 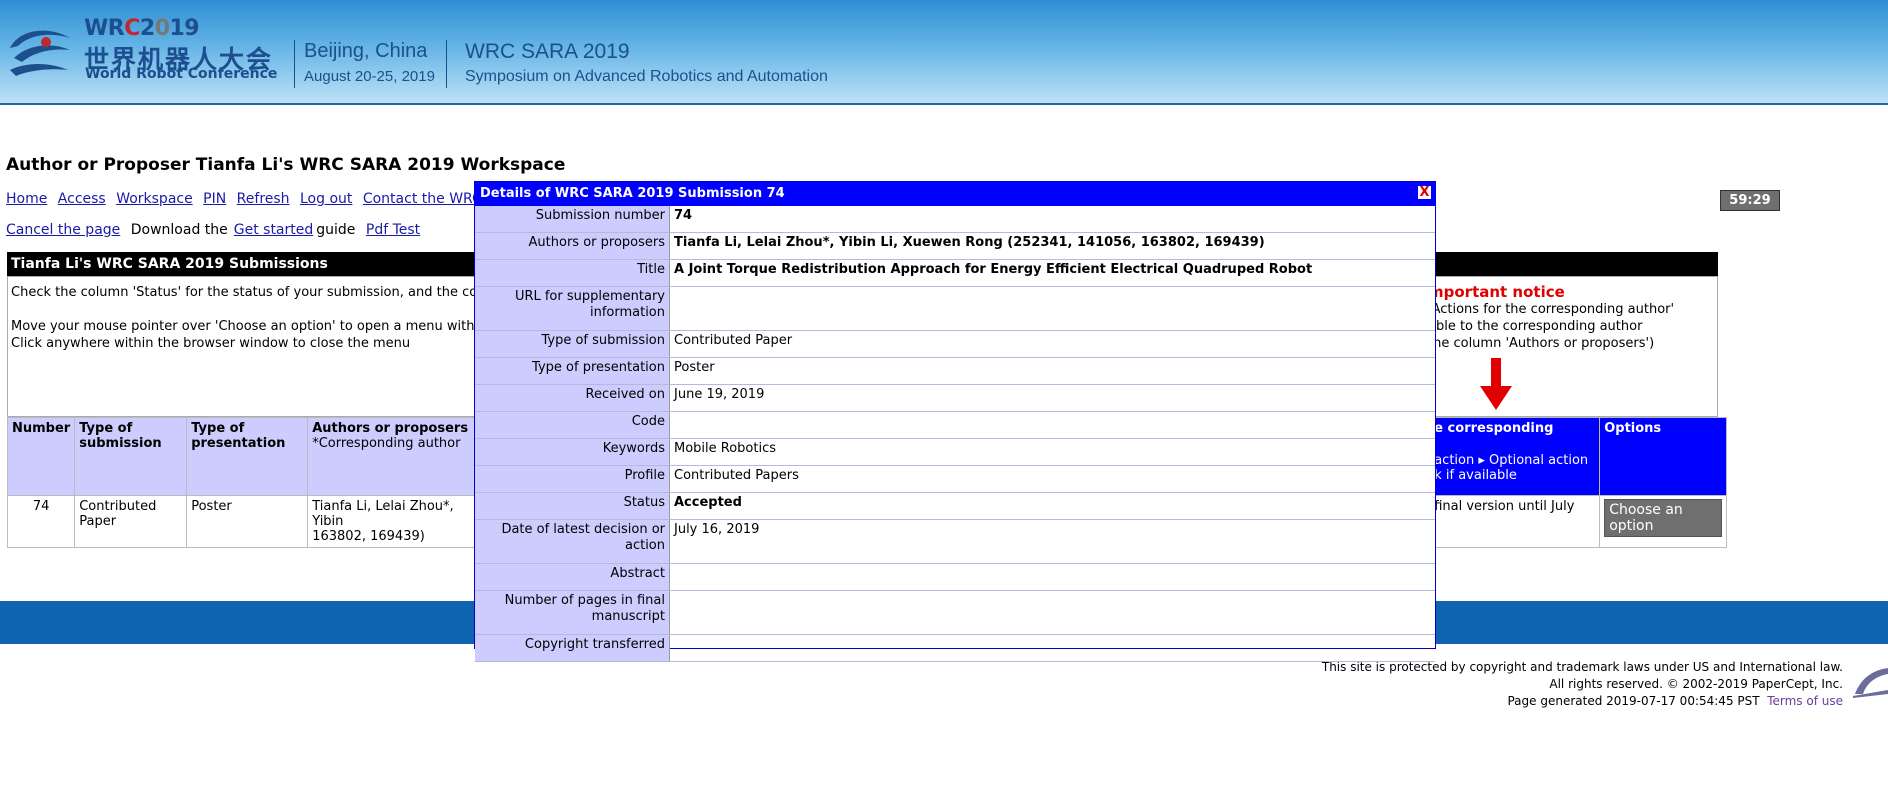 What do you see at coordinates (247, 521) in the screenshot?
I see `cell-type-presentation: Poster` at bounding box center [247, 521].